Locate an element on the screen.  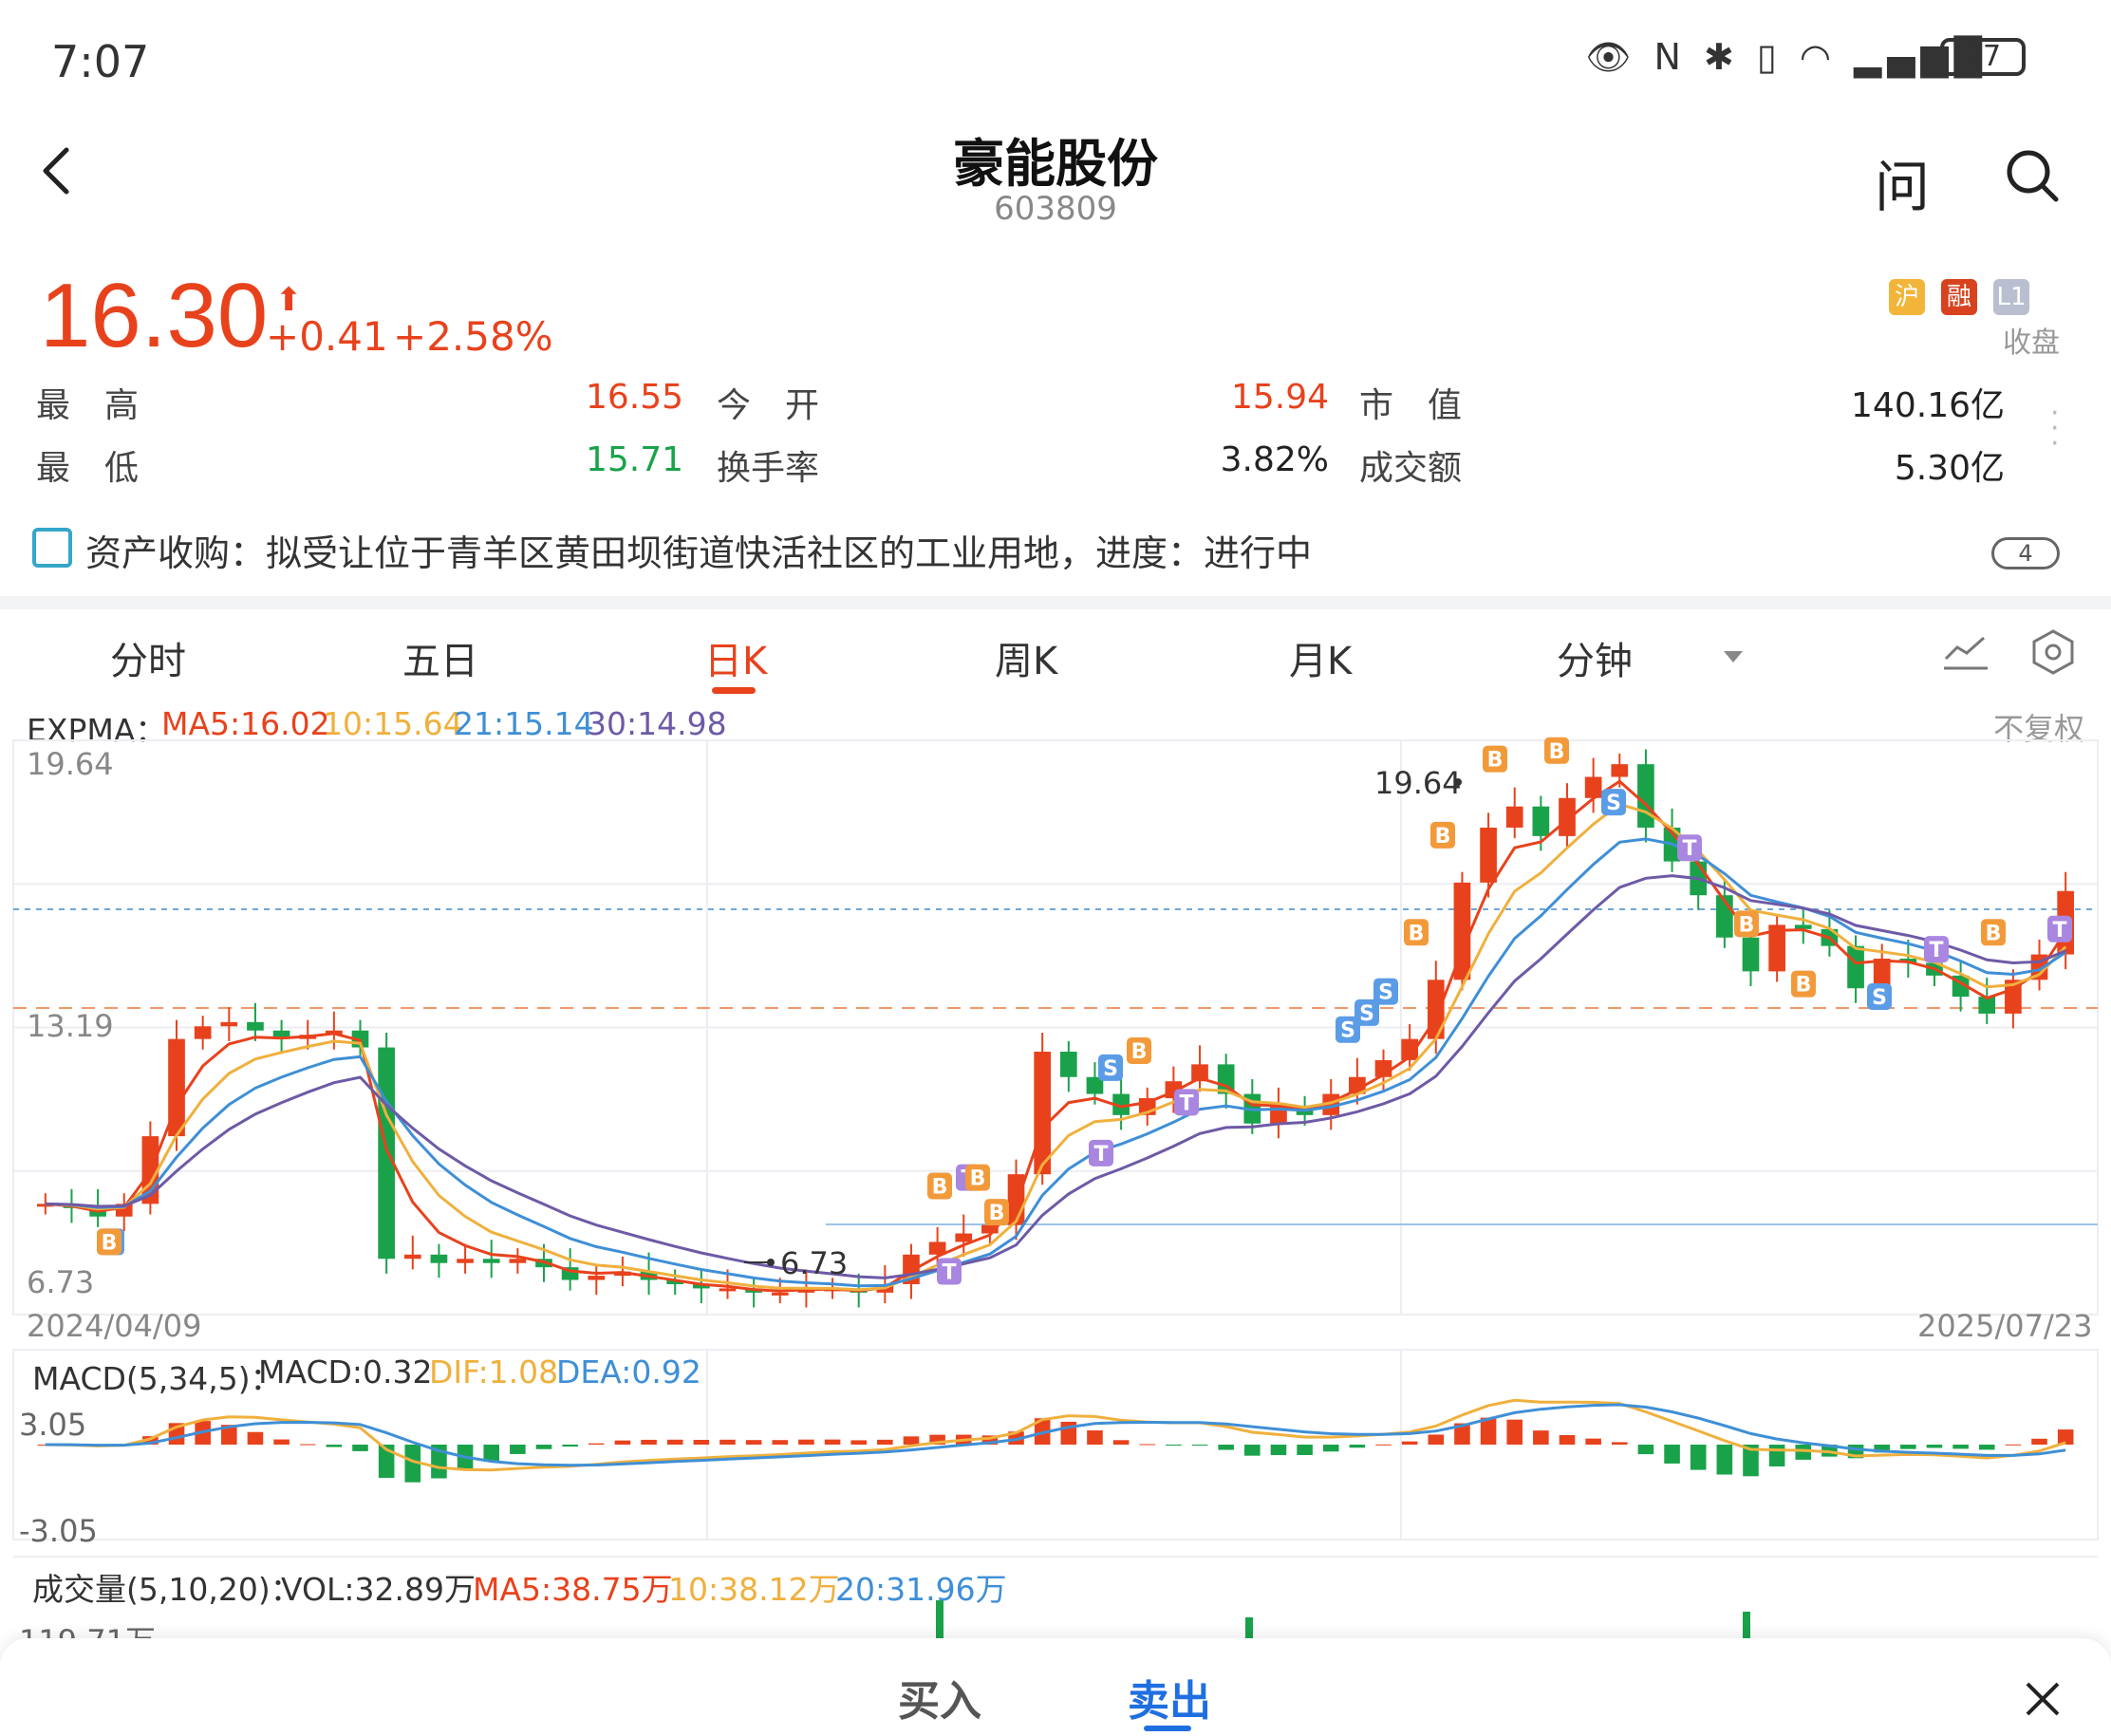
search-icon is located at coordinates (2033, 175).